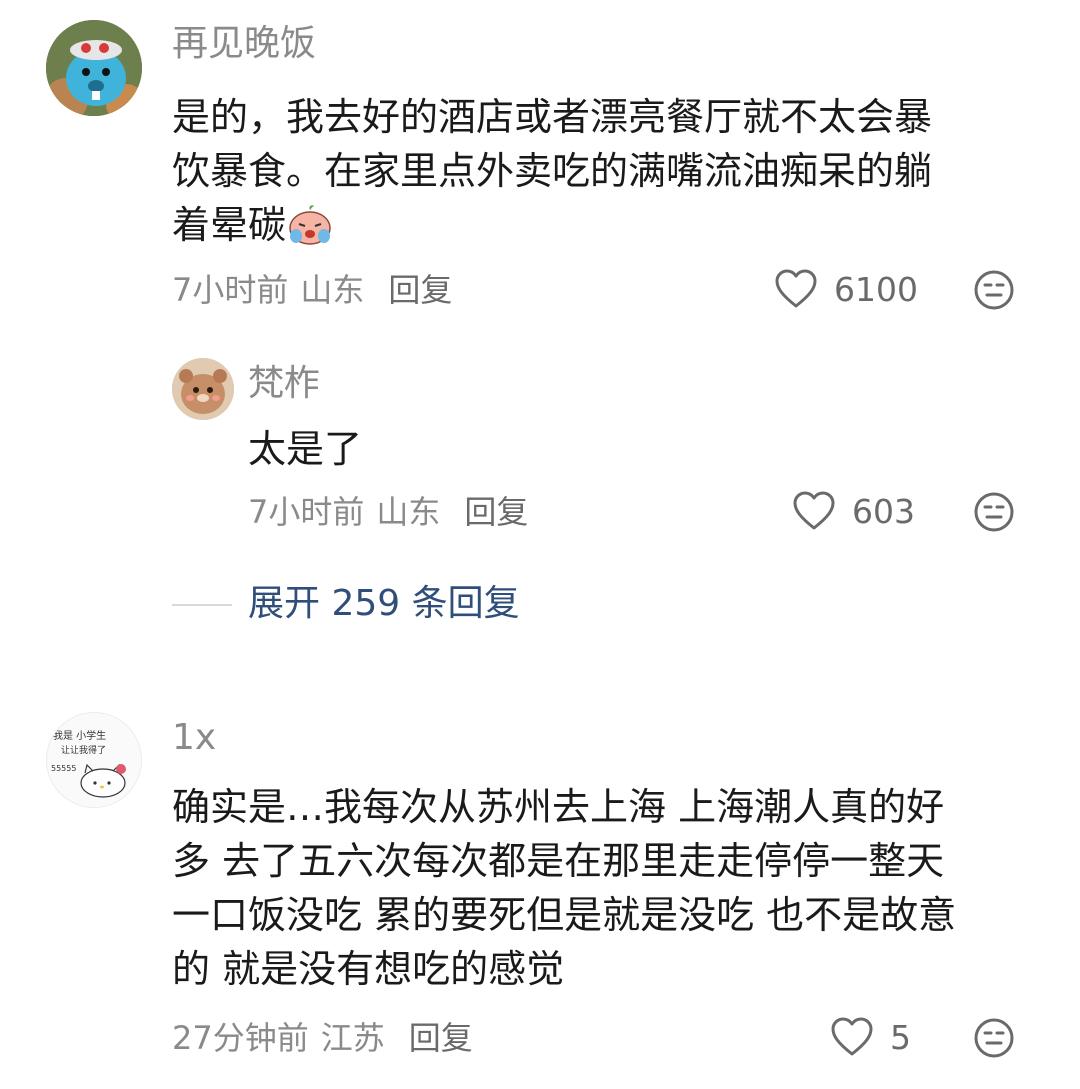 The height and width of the screenshot is (1089, 1080). I want to click on comment-text-line: 饮暴食。在家里点外卖吃的满嘴流油痴呆的躺, so click(552, 171).